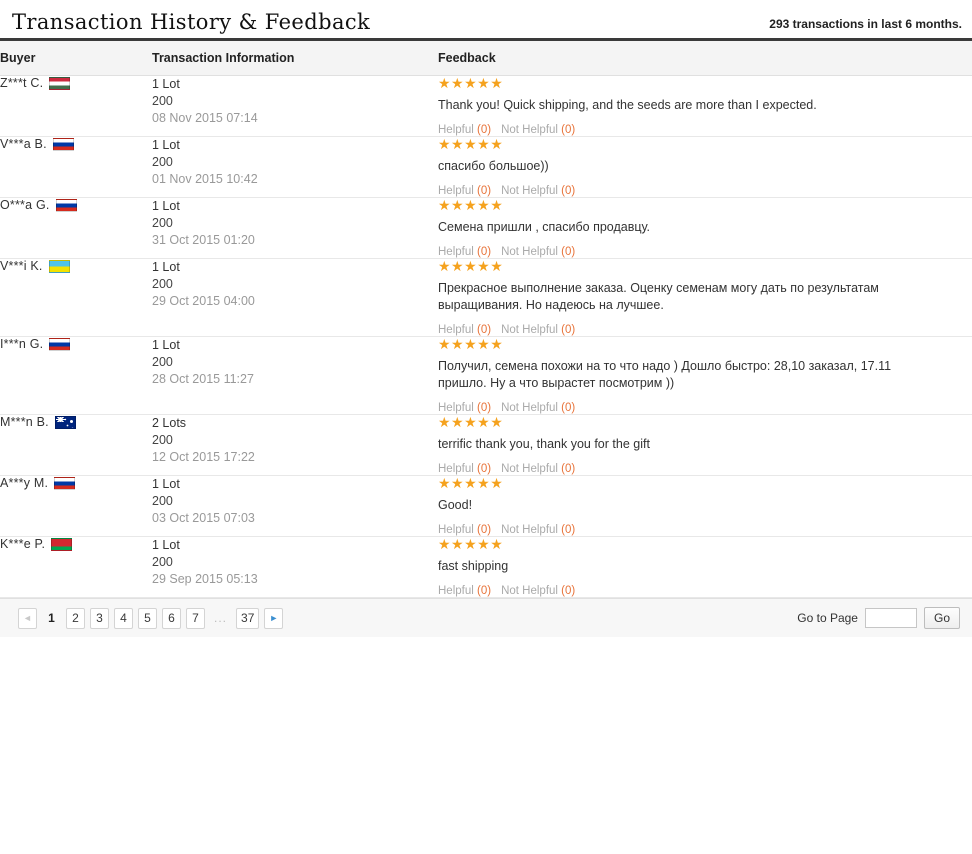 The width and height of the screenshot is (972, 854). Describe the element at coordinates (23, 144) in the screenshot. I see `buyer-name: V***a B.` at that location.